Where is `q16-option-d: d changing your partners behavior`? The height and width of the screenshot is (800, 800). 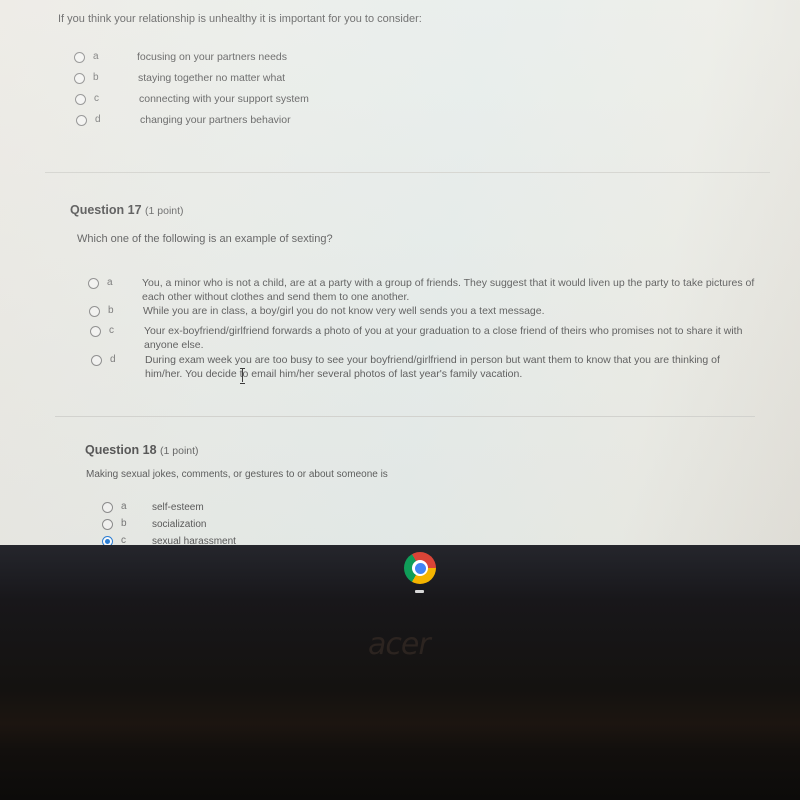 q16-option-d: d changing your partners behavior is located at coordinates (183, 121).